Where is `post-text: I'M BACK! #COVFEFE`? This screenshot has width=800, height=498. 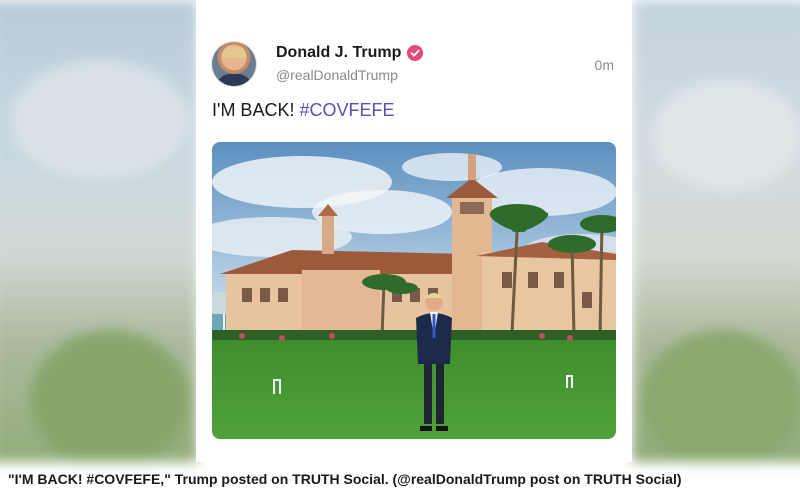 post-text: I'M BACK! #COVFEFE is located at coordinates (303, 110).